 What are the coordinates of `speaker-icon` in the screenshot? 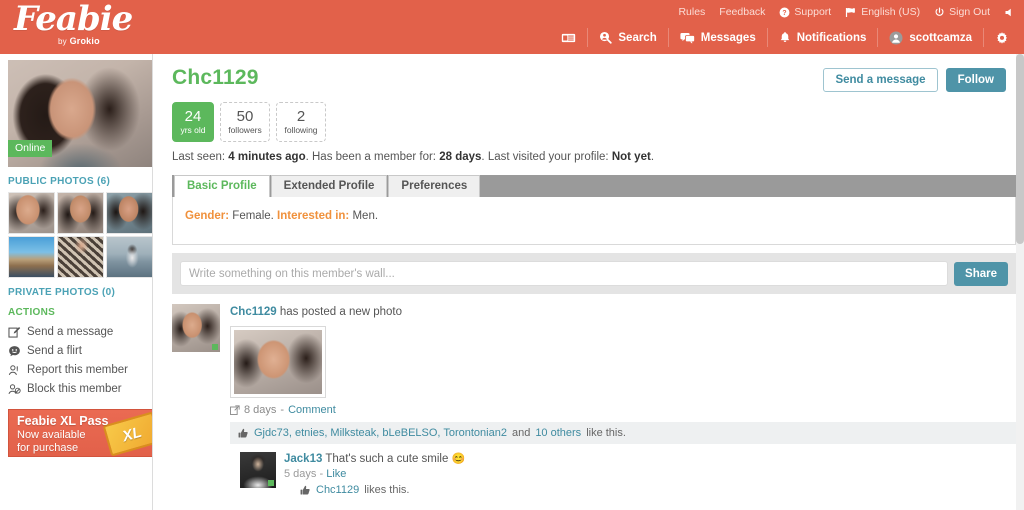 It's located at (1010, 12).